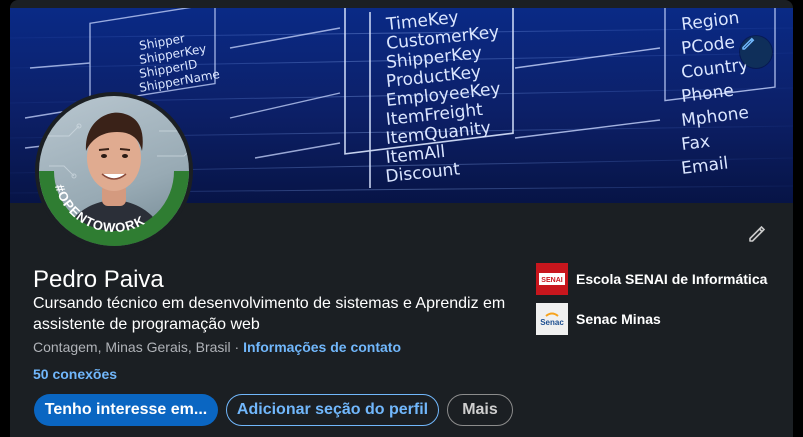 The image size is (803, 437). What do you see at coordinates (704, 166) in the screenshot?
I see `banner-field-label: Email` at bounding box center [704, 166].